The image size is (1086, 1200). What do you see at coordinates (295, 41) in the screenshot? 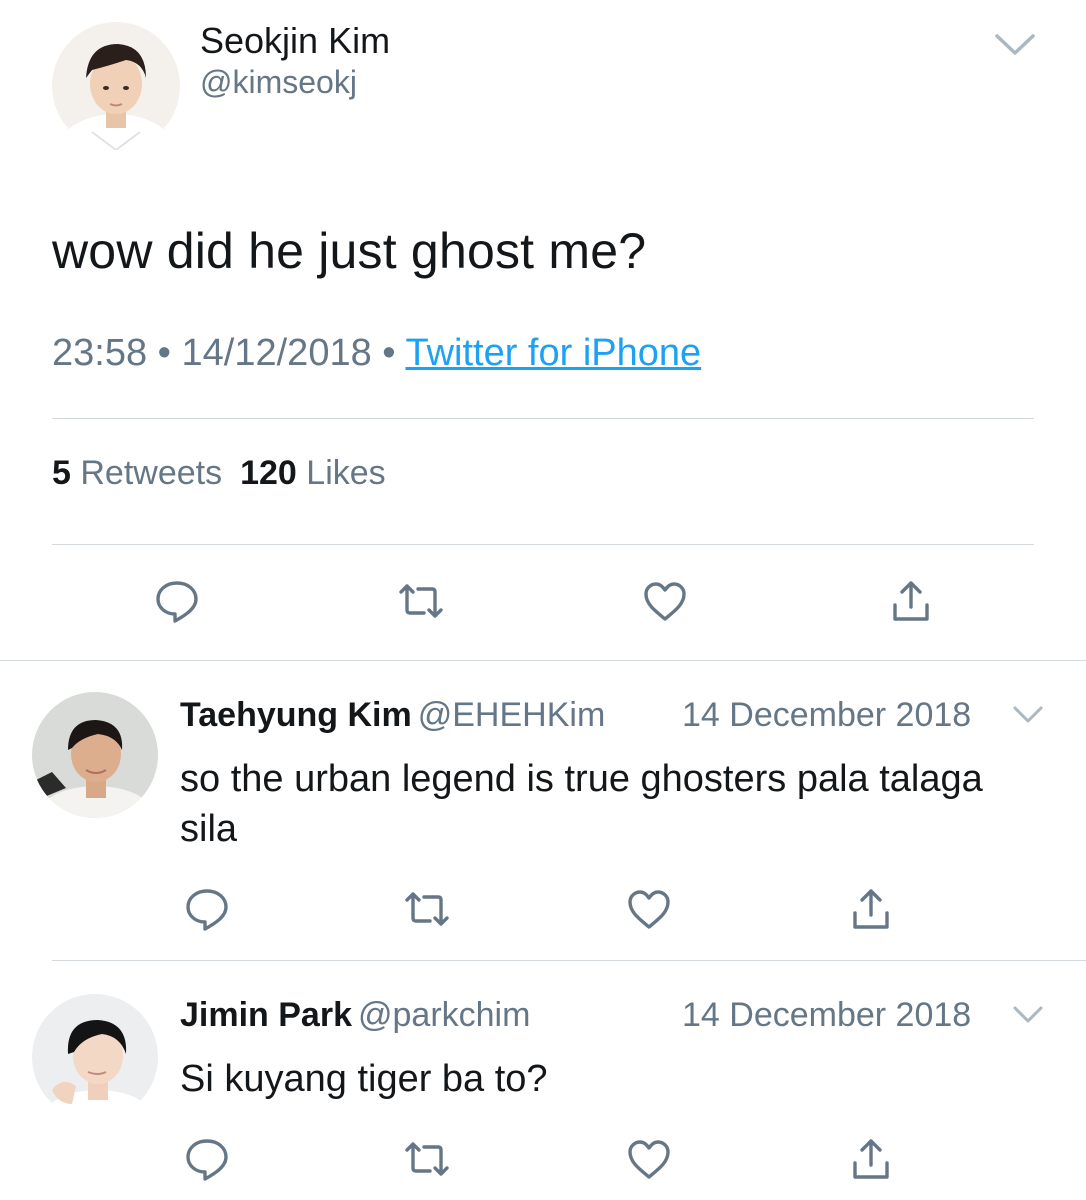
I see `author-name: Seokjin Kim` at bounding box center [295, 41].